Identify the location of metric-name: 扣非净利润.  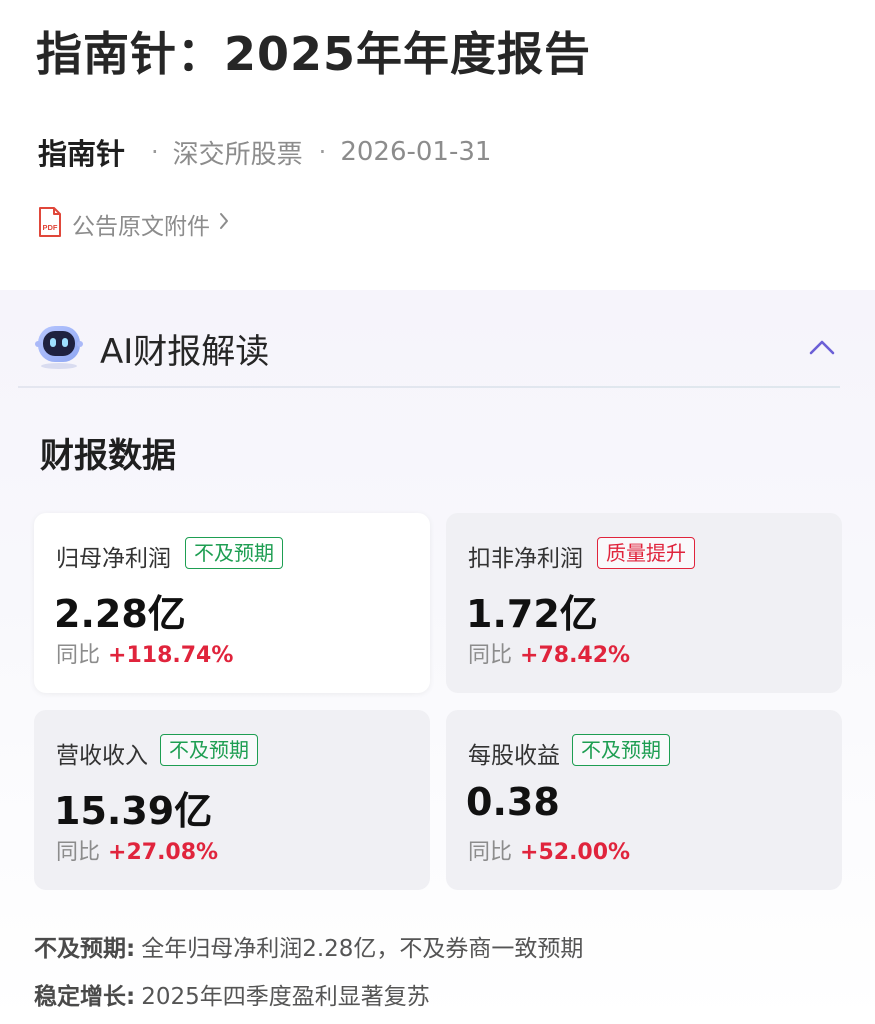
(525, 559).